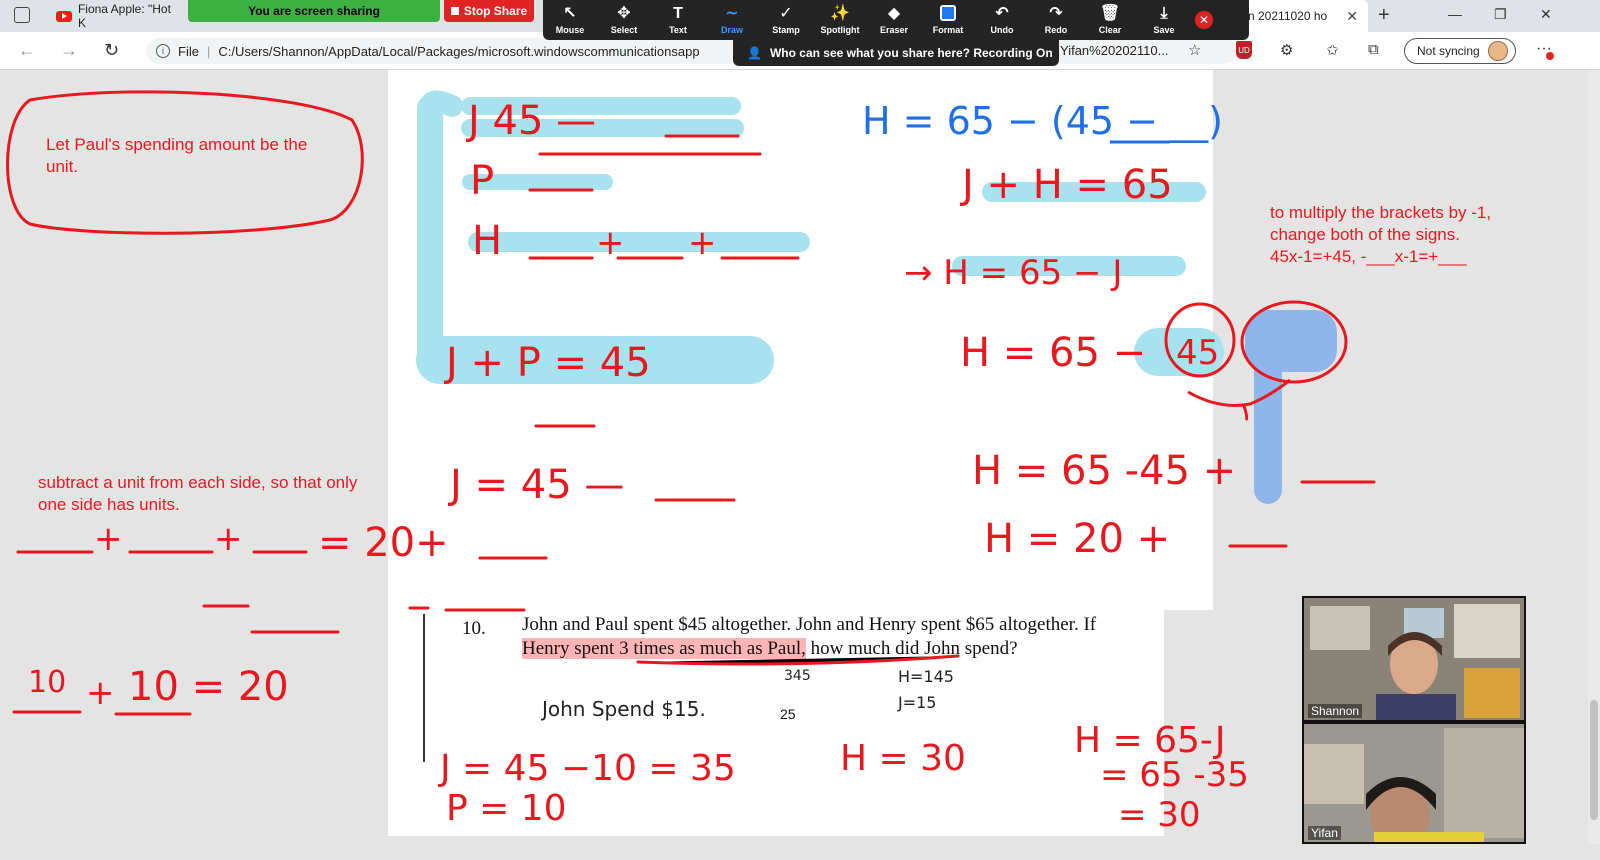 This screenshot has width=1600, height=860. I want to click on pencil-work: John Spend $15. 345 H=145 J=15, so click(747, 694).